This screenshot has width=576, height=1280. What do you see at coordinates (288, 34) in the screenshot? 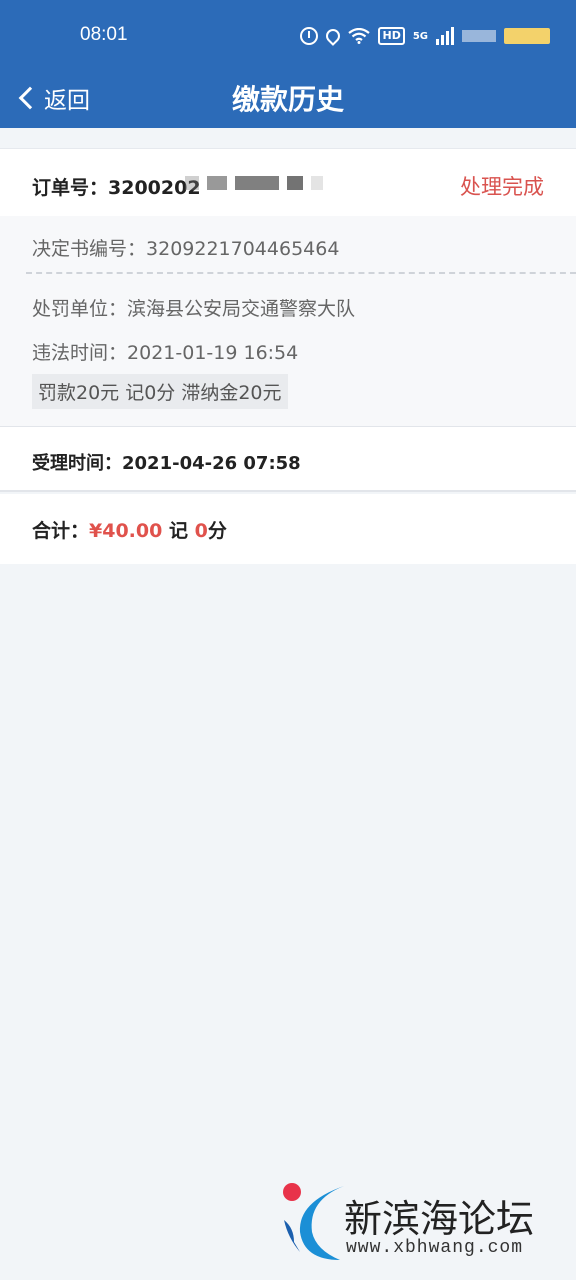
I see `status-bar: 08:01 HD 5G` at bounding box center [288, 34].